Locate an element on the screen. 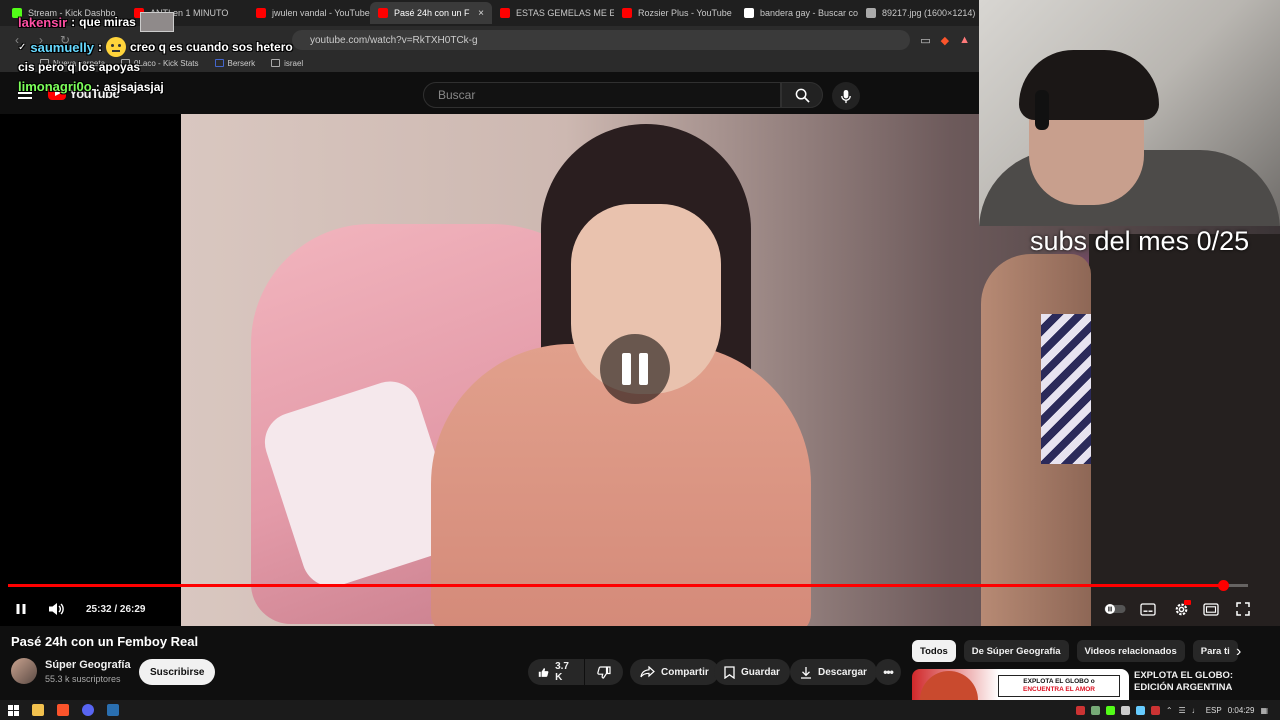 The image size is (1280, 720). volume-button is located at coordinates (56, 609).